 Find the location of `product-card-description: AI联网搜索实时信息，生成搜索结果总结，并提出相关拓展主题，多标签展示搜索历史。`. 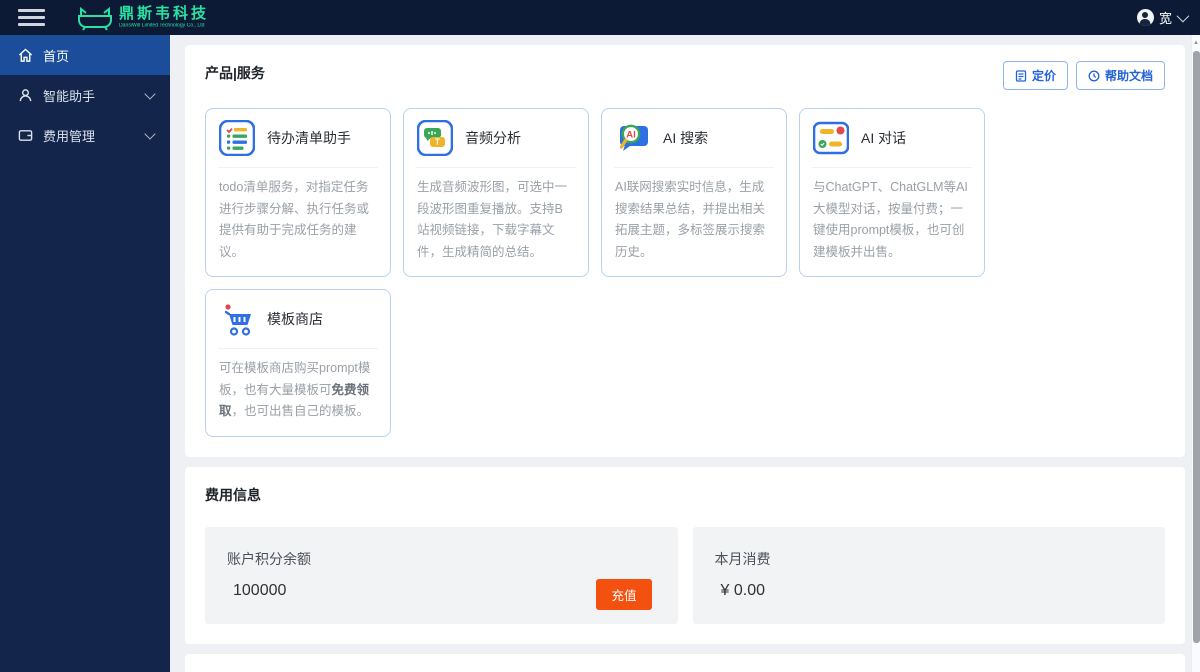

product-card-description: AI联网搜索实时信息，生成搜索结果总结，并提出相关拓展主题，多标签展示搜索历史。 is located at coordinates (690, 219).